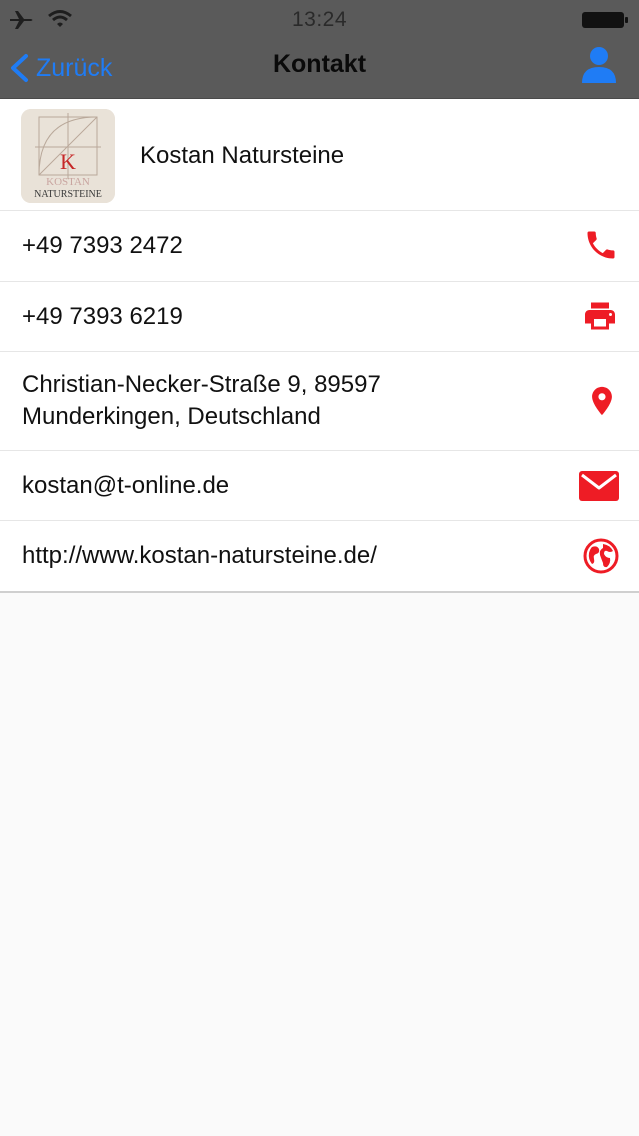  I want to click on phone-number: +49 7393 2472, so click(102, 245).